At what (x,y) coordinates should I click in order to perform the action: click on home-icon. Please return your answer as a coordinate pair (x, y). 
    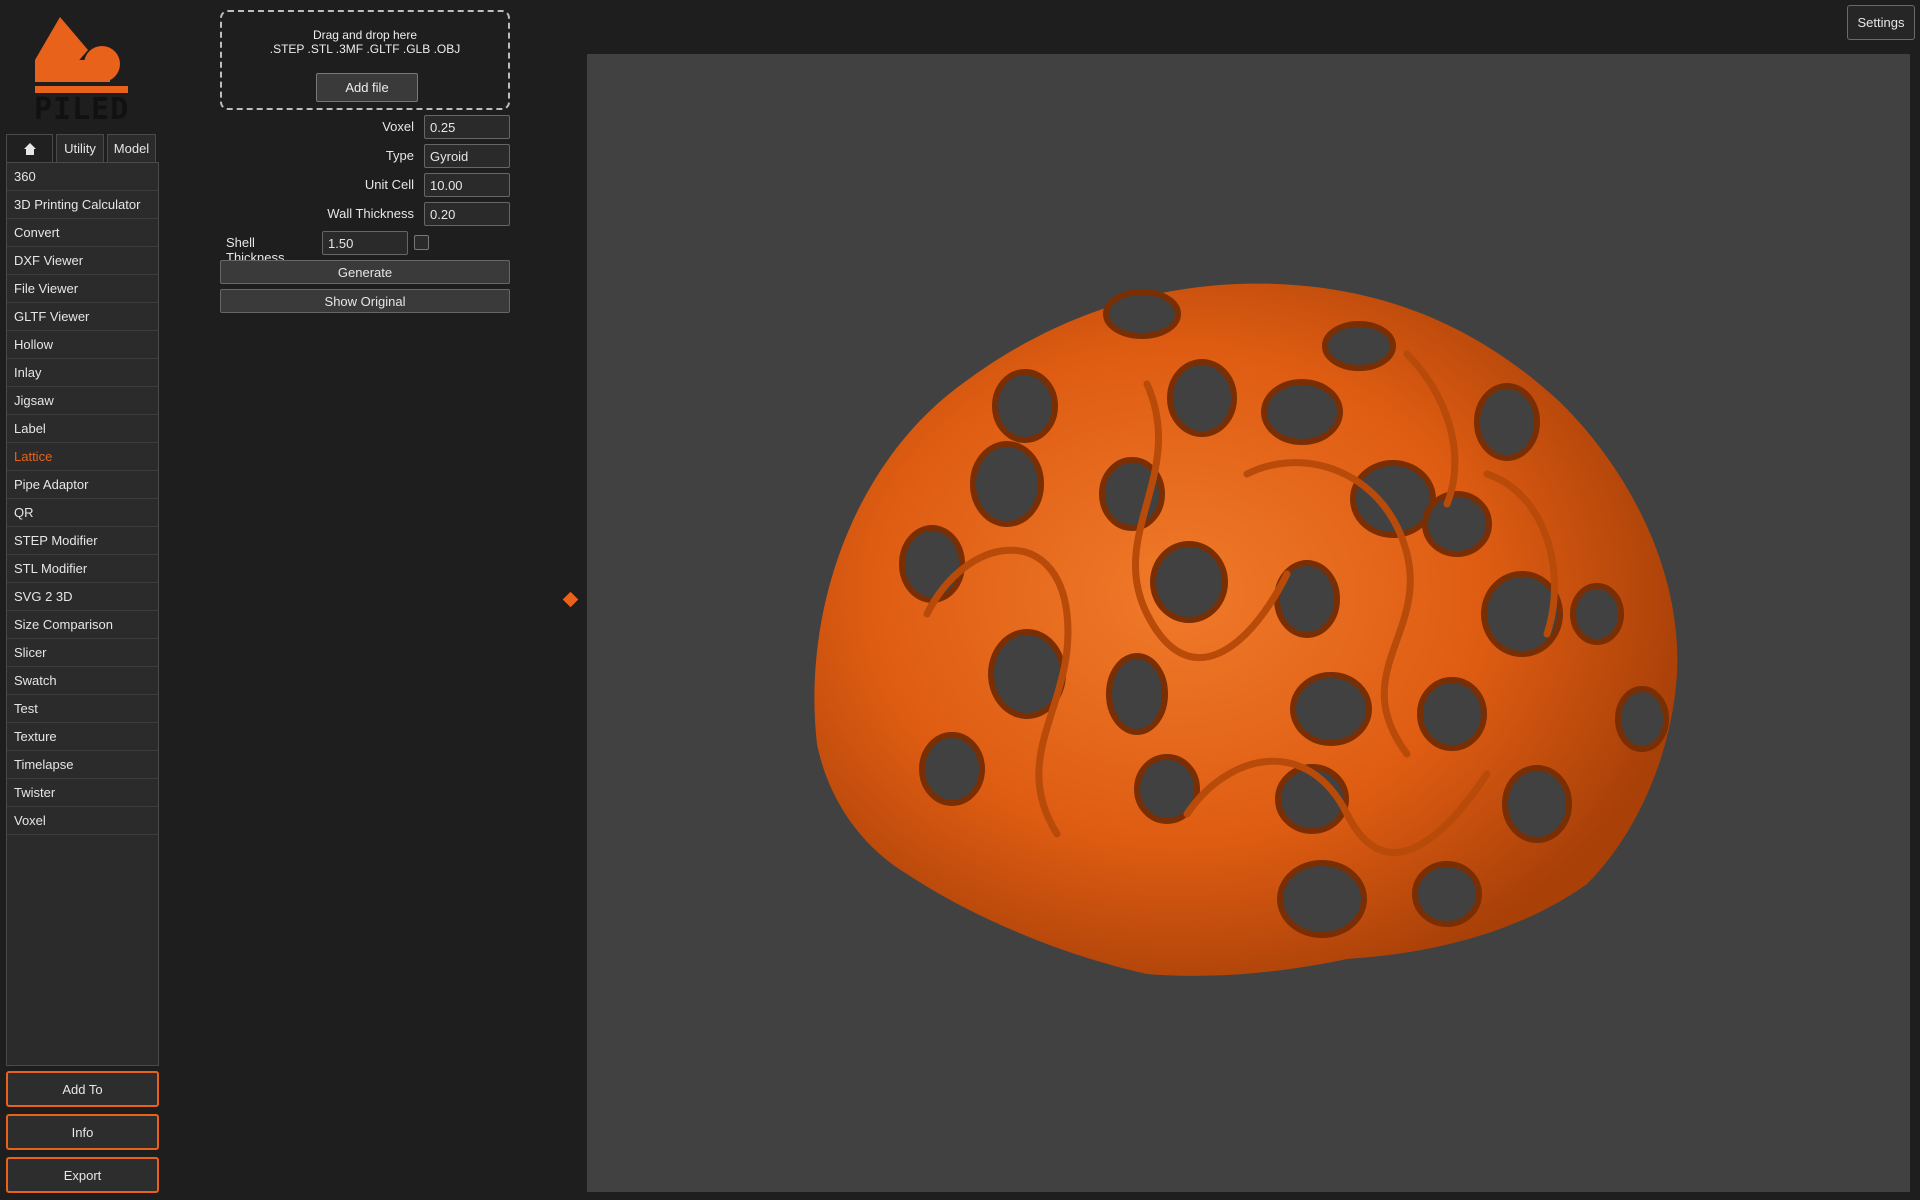
    Looking at the image, I should click on (29, 148).